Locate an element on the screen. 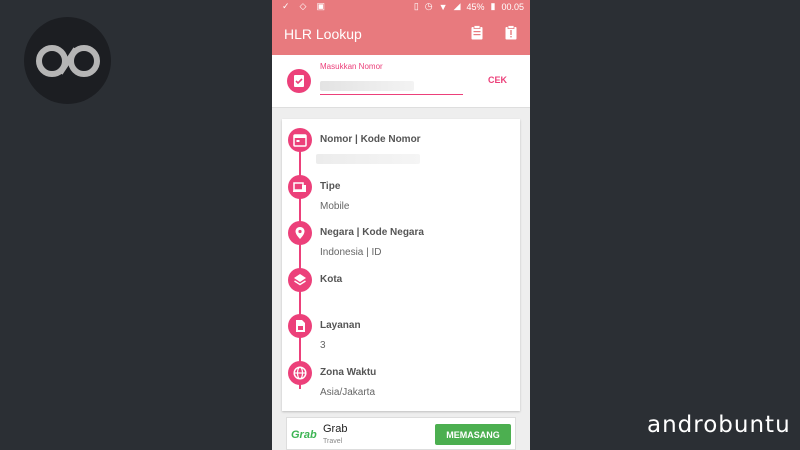 This screenshot has height=450, width=800. app-bar: HLR Lookup is located at coordinates (401, 34).